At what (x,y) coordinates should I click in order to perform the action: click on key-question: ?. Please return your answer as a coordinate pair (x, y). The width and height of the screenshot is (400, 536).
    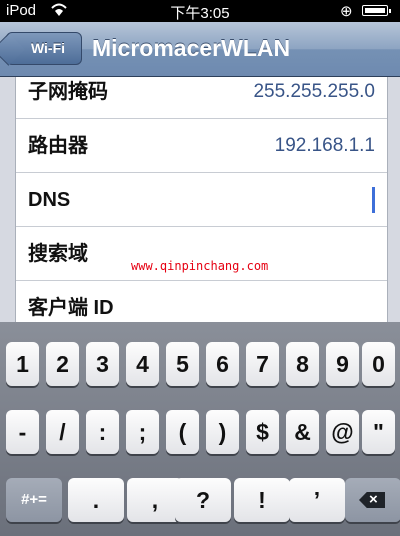
    Looking at the image, I should click on (203, 500).